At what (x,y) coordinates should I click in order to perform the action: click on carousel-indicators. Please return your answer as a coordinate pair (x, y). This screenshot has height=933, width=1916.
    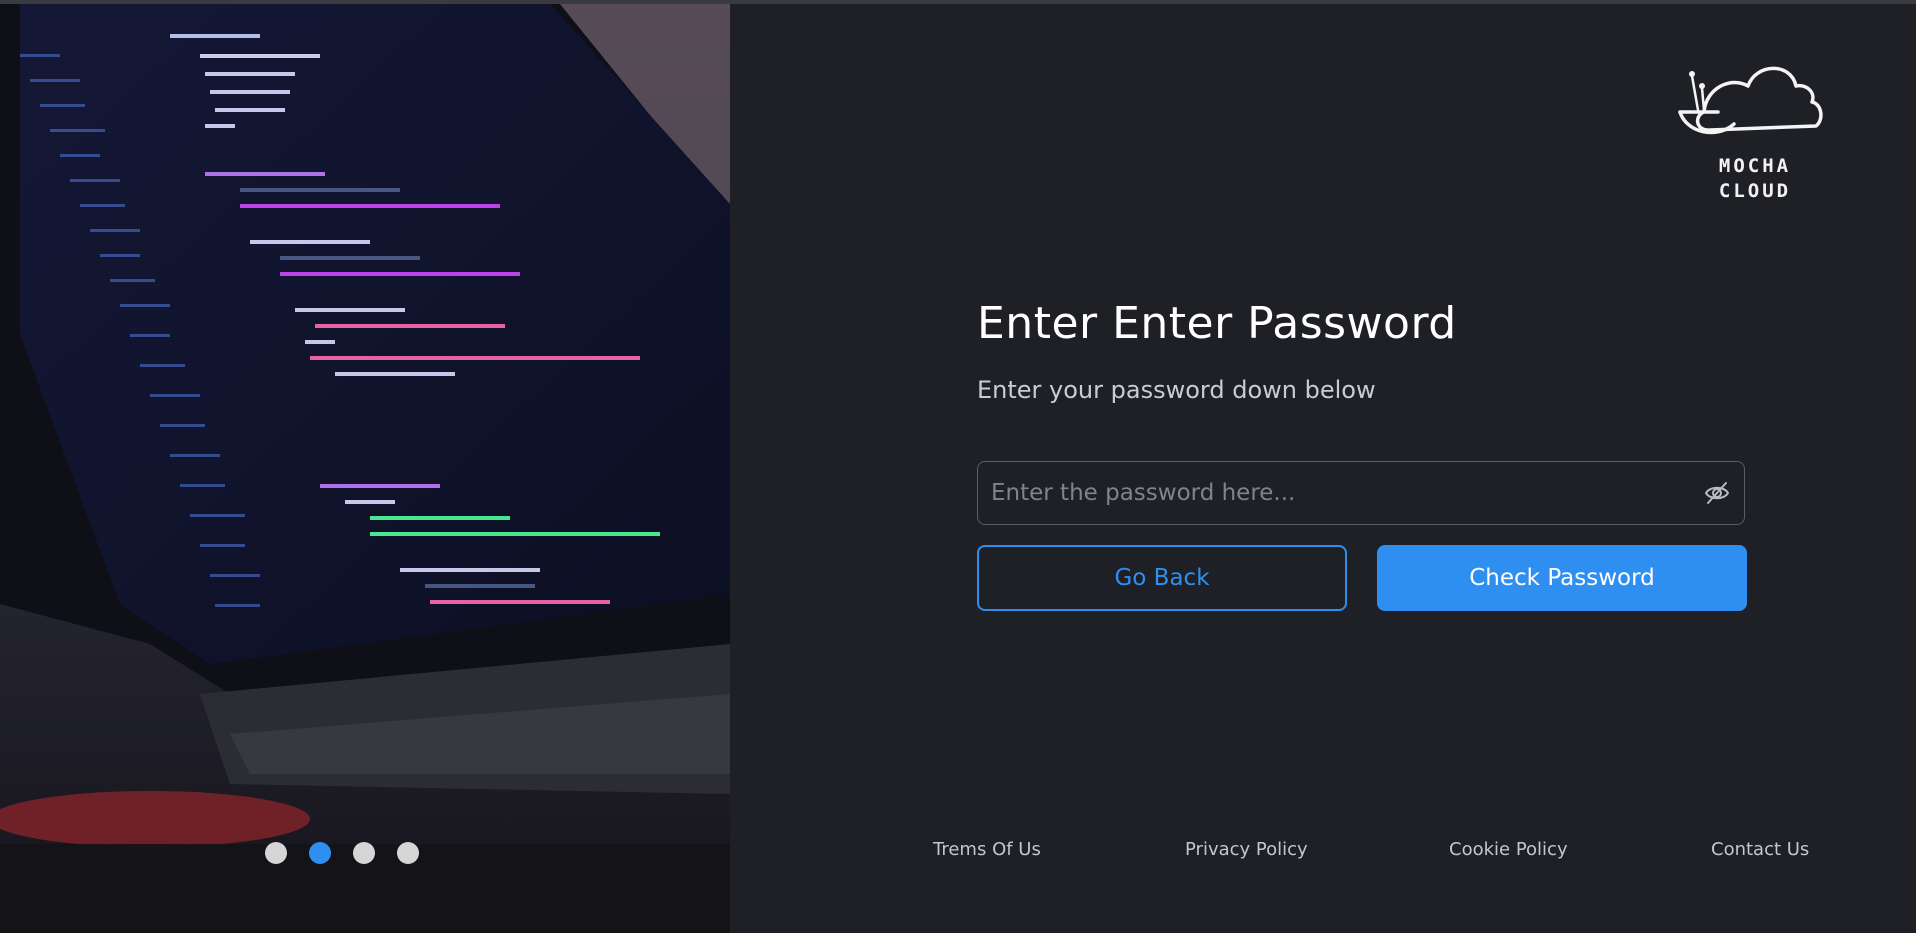
    Looking at the image, I should click on (342, 853).